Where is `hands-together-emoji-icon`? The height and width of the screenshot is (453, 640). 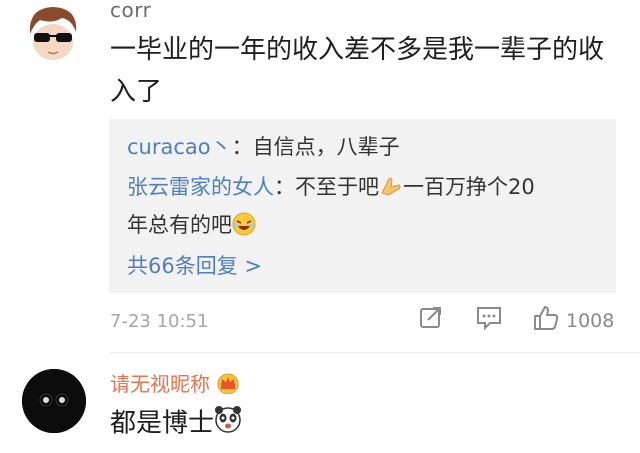 hands-together-emoji-icon is located at coordinates (391, 188).